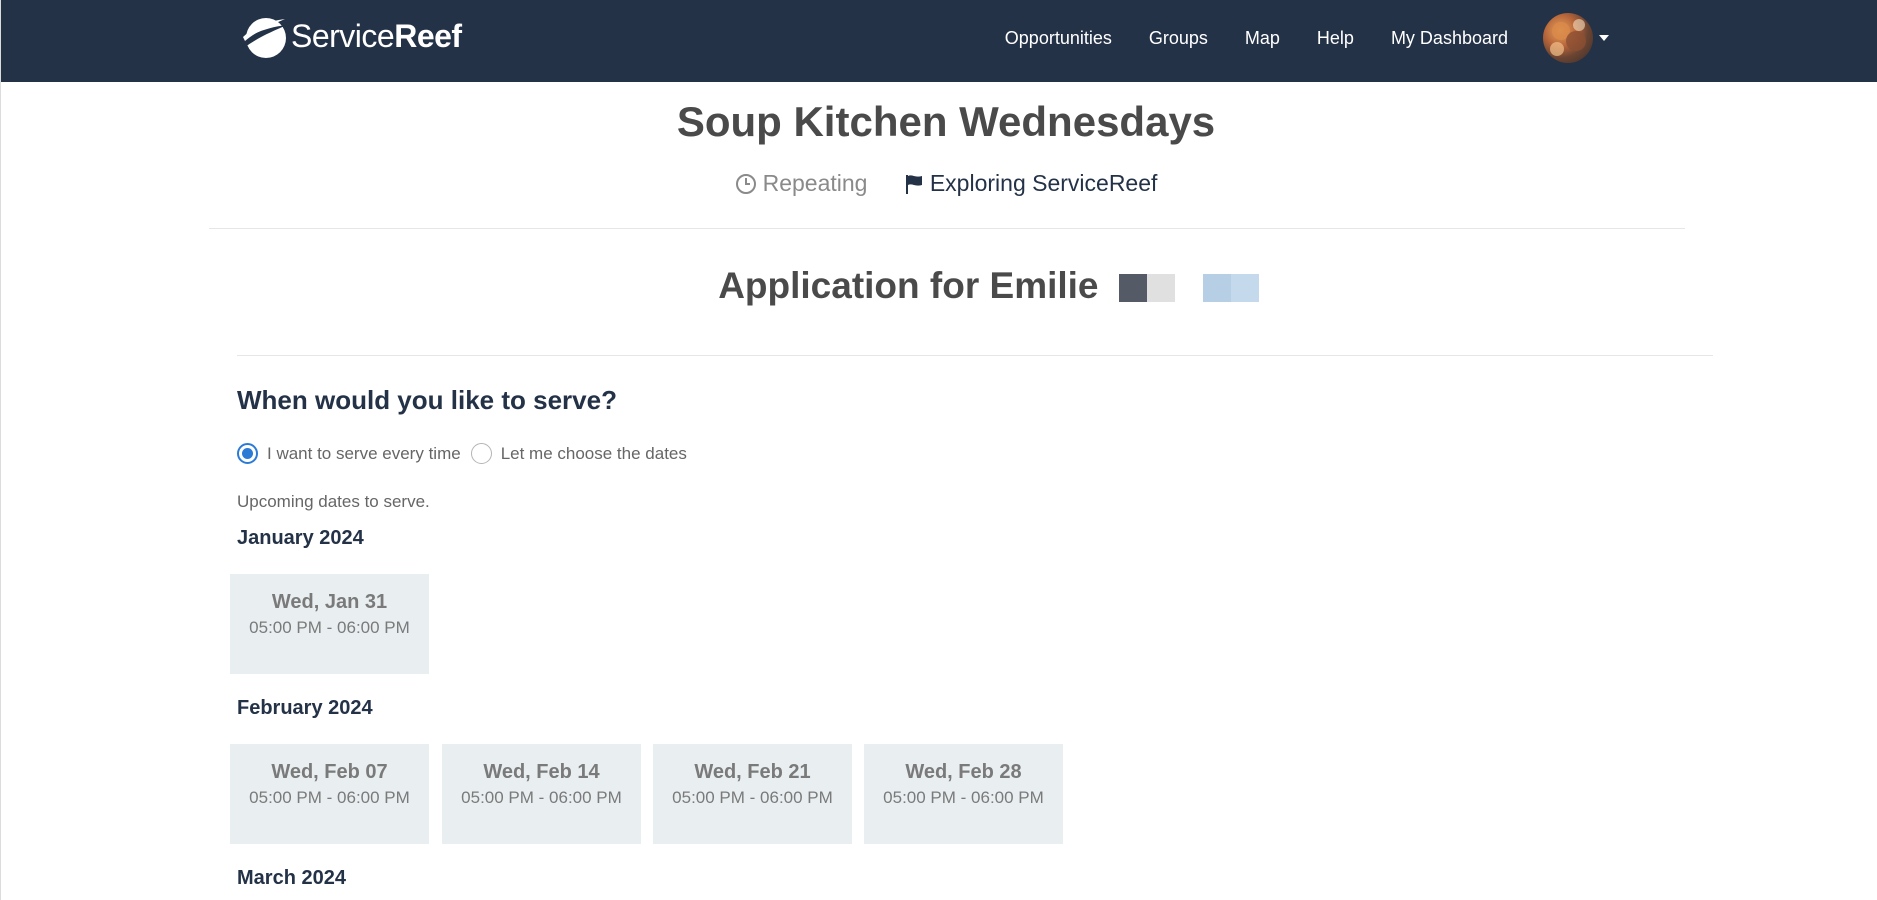  I want to click on event-meta: Repeating Exploring ServiceReef, so click(939, 185).